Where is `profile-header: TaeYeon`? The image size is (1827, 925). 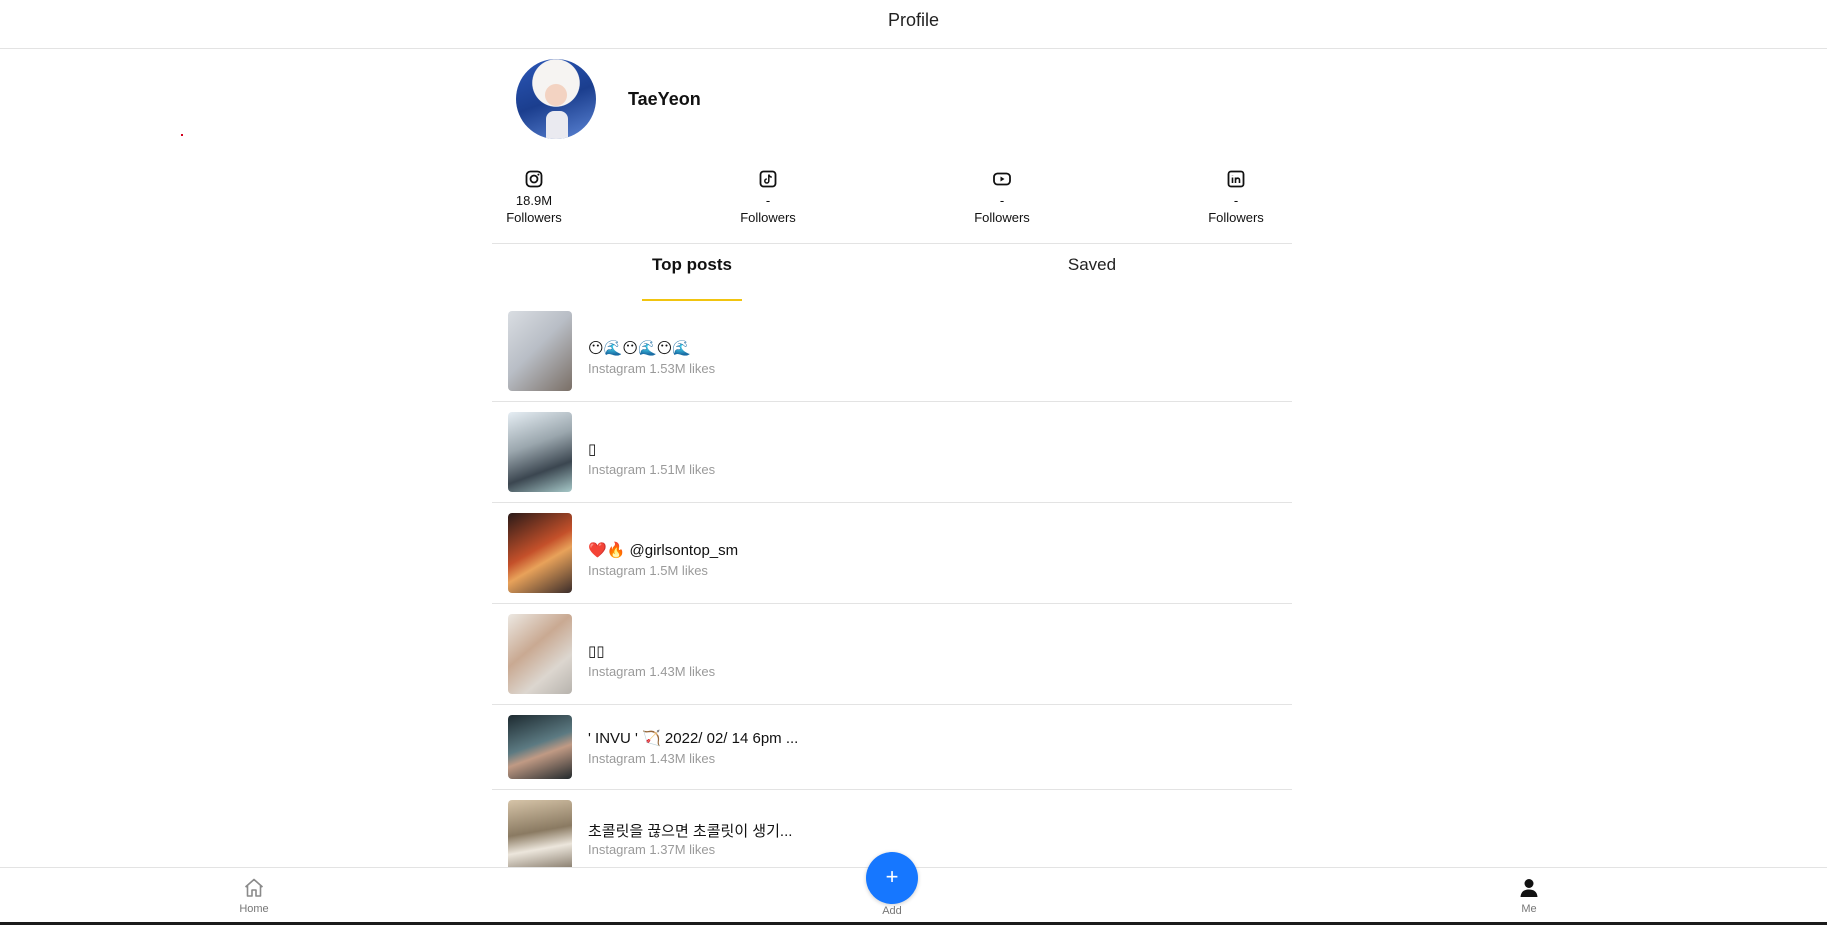
profile-header: TaeYeon is located at coordinates (608, 99).